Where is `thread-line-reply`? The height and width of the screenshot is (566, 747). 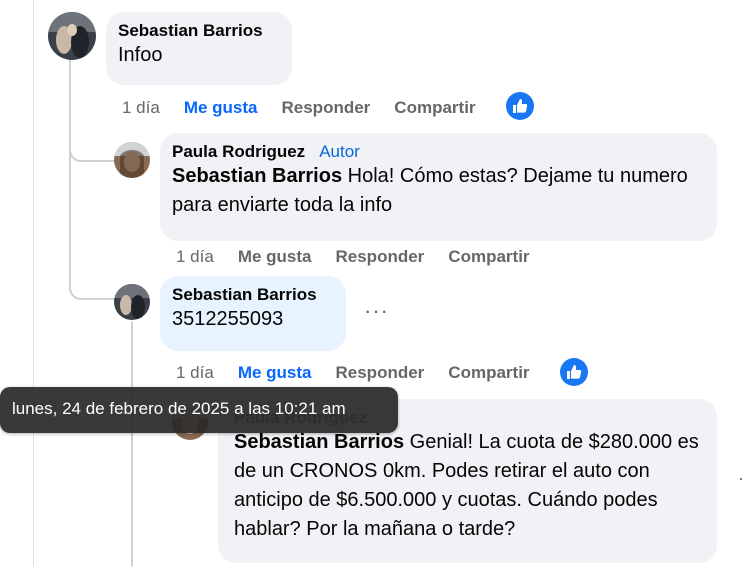
thread-line-reply is located at coordinates (132, 444).